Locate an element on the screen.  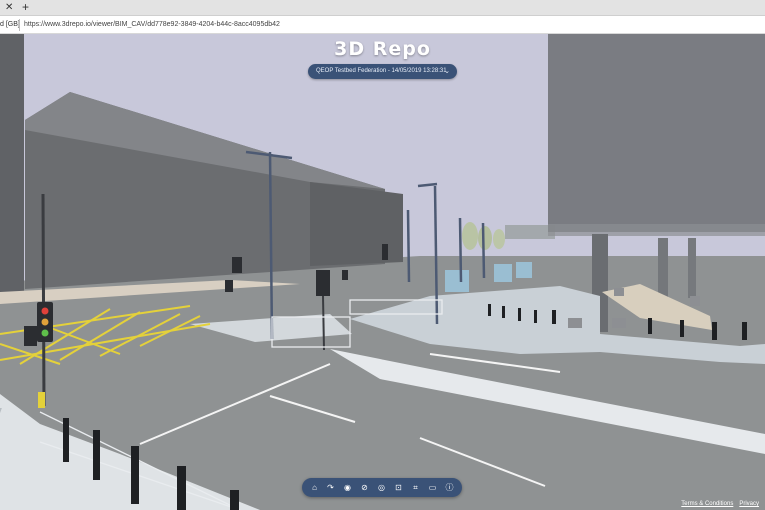
close-icon: ✕ is located at coordinates (9, 8).